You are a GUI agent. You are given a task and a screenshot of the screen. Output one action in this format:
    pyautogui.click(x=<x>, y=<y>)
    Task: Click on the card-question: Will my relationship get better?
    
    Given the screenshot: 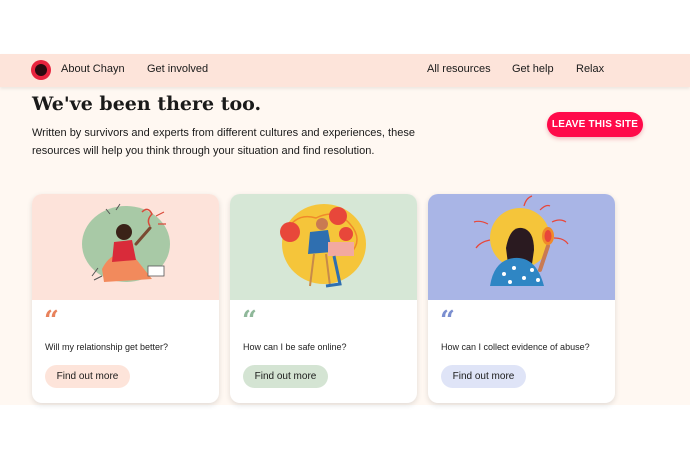 What is the action you would take?
    pyautogui.click(x=107, y=347)
    